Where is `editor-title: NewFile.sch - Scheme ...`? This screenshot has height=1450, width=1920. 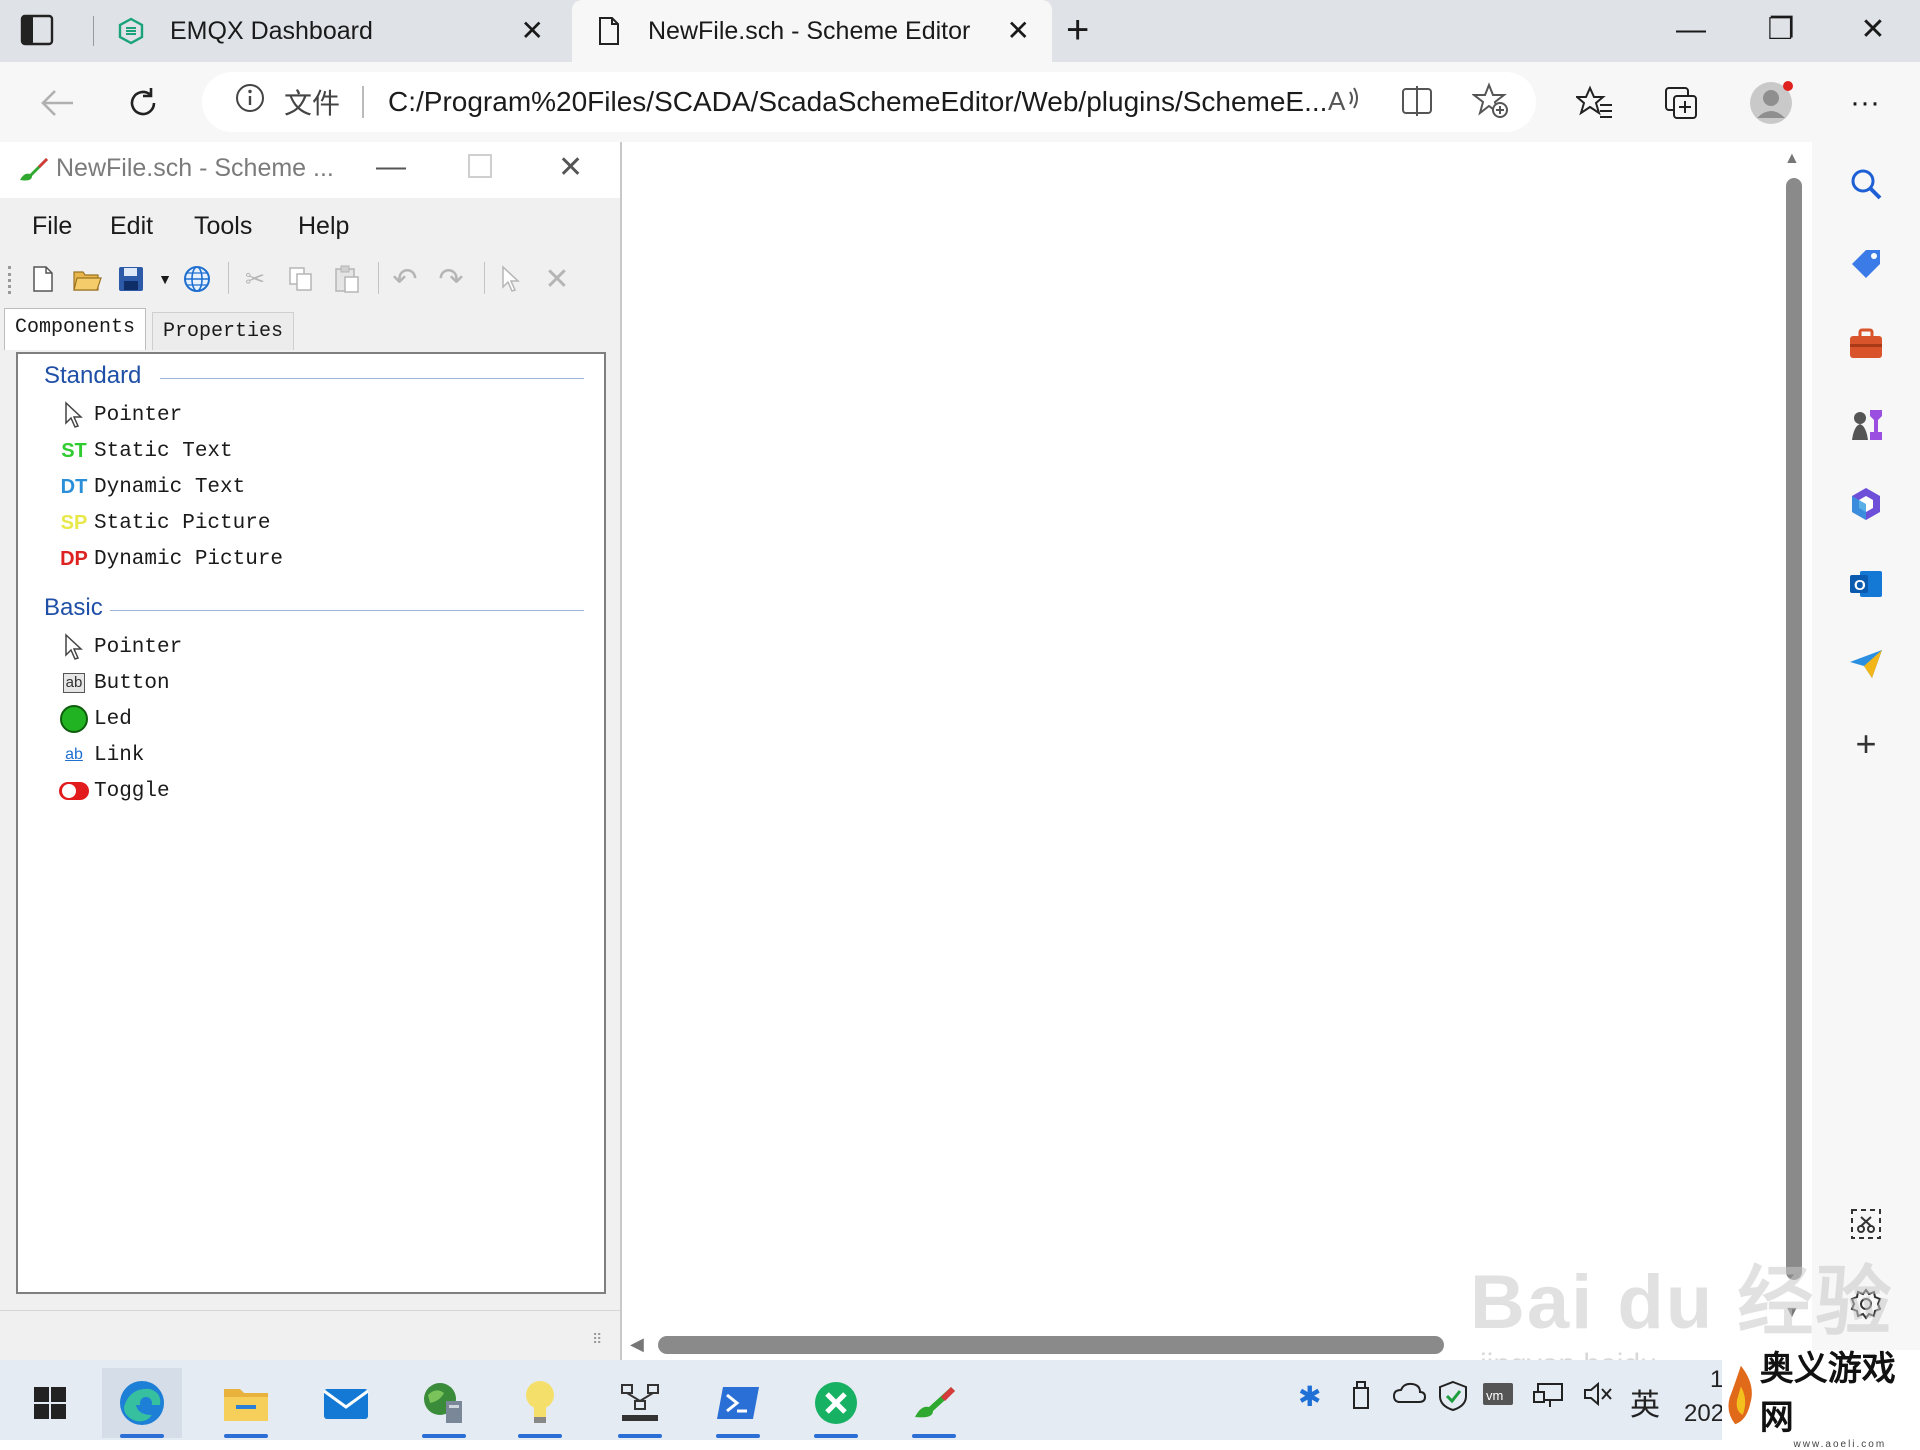 editor-title: NewFile.sch - Scheme ... is located at coordinates (195, 168).